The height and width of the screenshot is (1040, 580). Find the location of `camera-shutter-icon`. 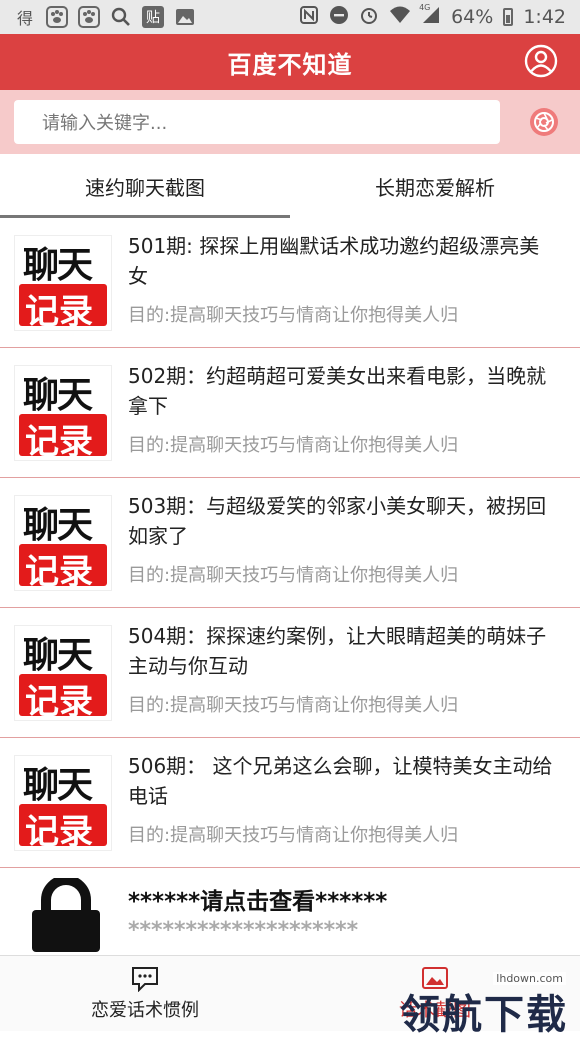

camera-shutter-icon is located at coordinates (544, 122).